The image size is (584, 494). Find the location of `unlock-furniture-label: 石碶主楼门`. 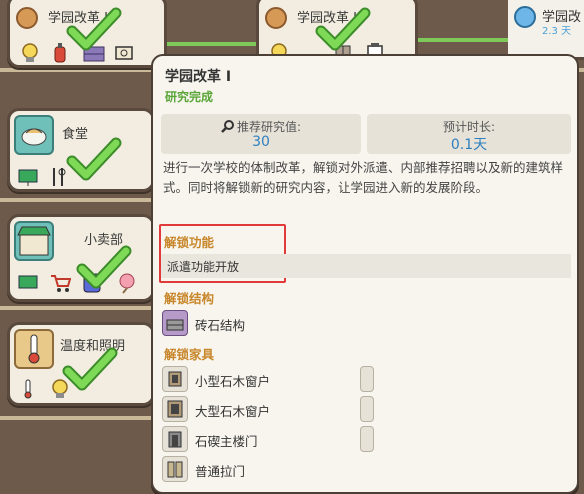

unlock-furniture-label: 石碶主楼门 is located at coordinates (226, 441).